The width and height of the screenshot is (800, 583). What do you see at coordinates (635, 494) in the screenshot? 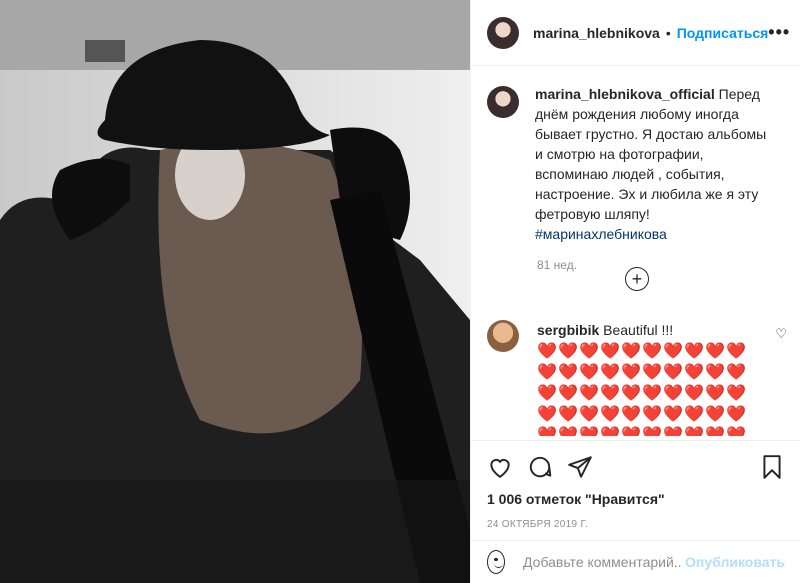
I see `likes-count: 1 006 отметок "Нравится"` at bounding box center [635, 494].